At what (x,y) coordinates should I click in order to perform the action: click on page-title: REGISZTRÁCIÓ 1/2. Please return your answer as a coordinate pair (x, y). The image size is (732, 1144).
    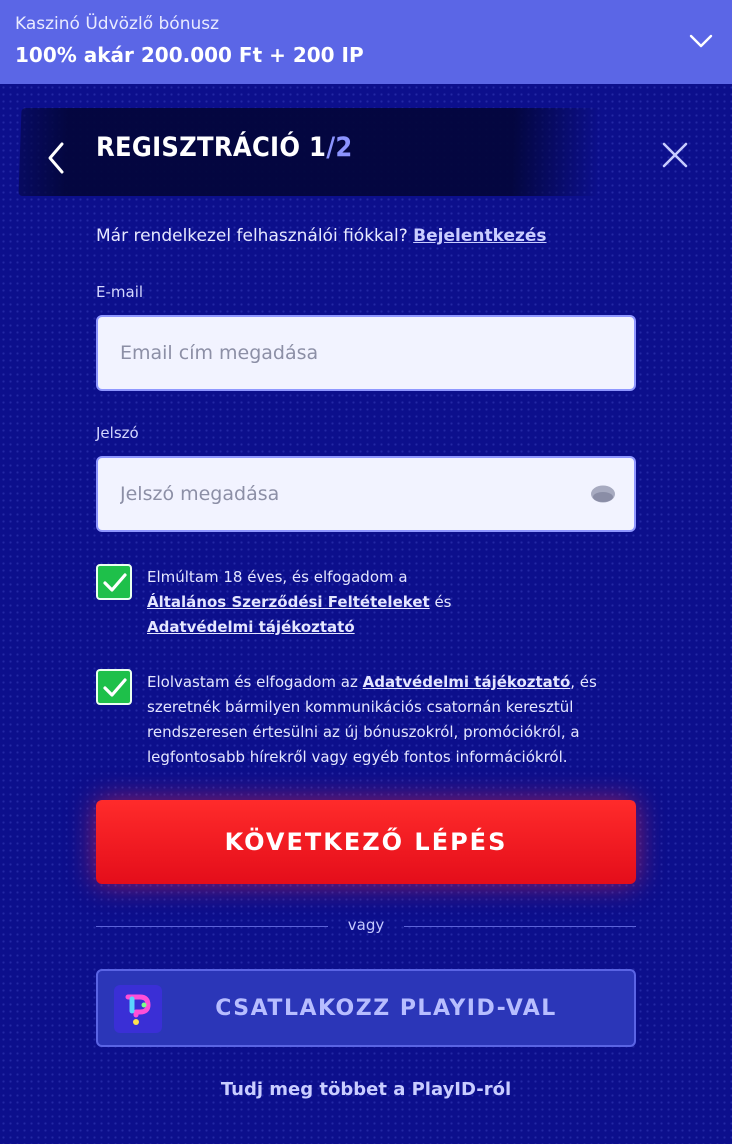
    Looking at the image, I should click on (224, 147).